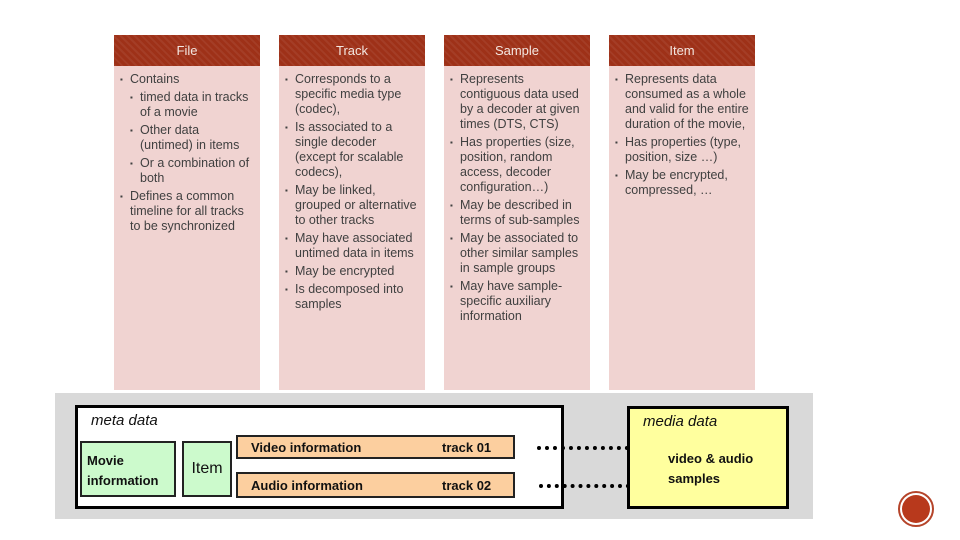 Image resolution: width=960 pixels, height=540 pixels. I want to click on bullet-item: Contains, so click(187, 79).